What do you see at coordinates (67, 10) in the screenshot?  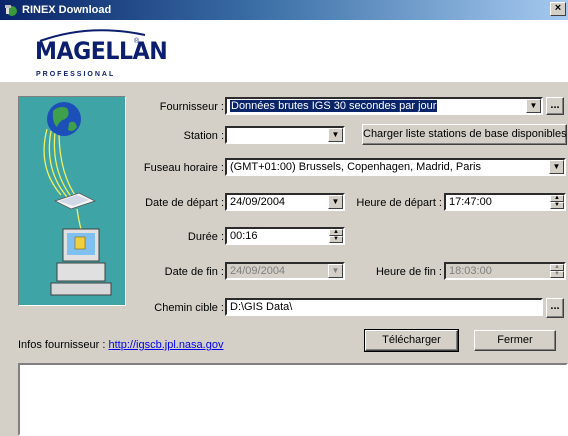 I see `window-title: RINEX Download` at bounding box center [67, 10].